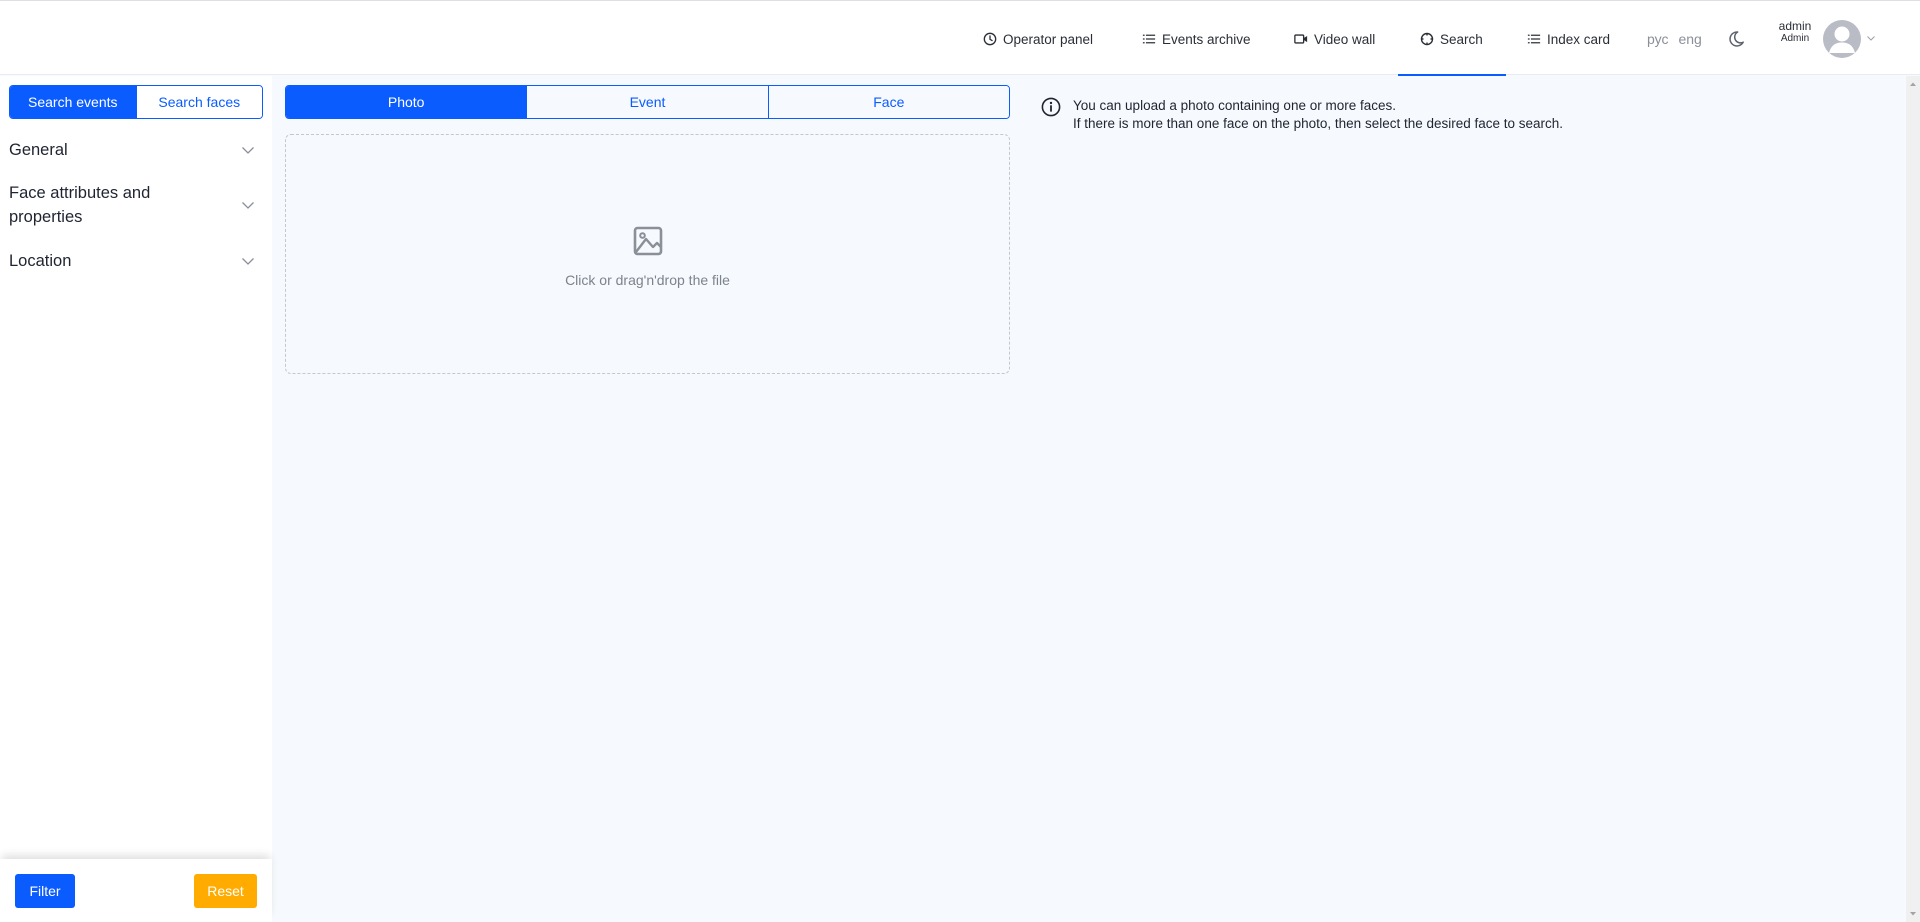  I want to click on user-silhouette-icon, so click(1842, 39).